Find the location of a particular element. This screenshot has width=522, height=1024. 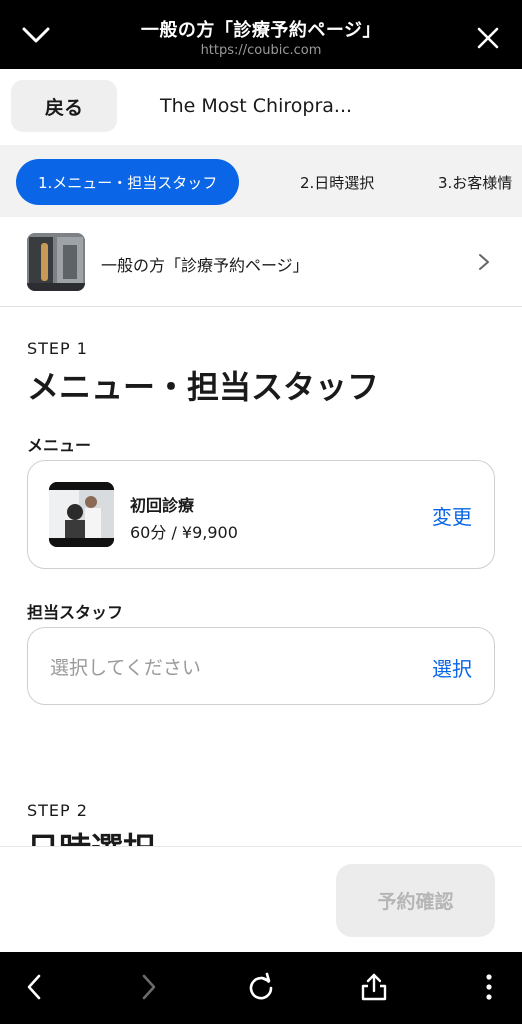

browser-nav-bar is located at coordinates (261, 988).